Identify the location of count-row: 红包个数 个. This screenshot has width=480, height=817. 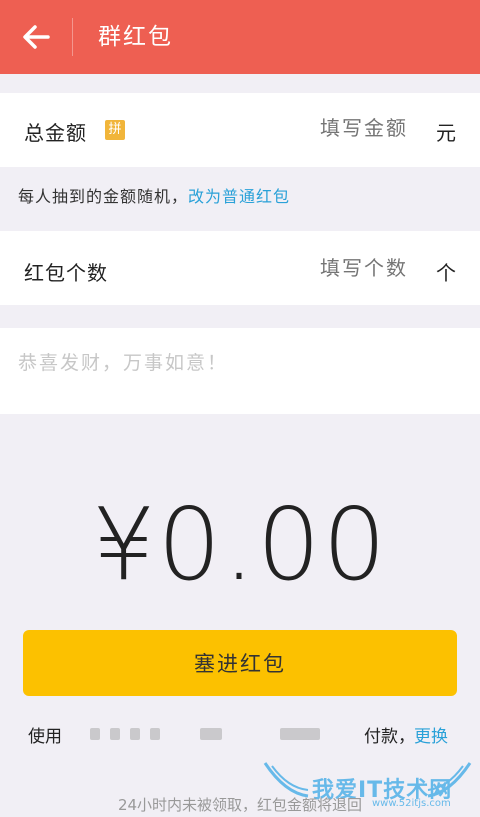
(240, 268).